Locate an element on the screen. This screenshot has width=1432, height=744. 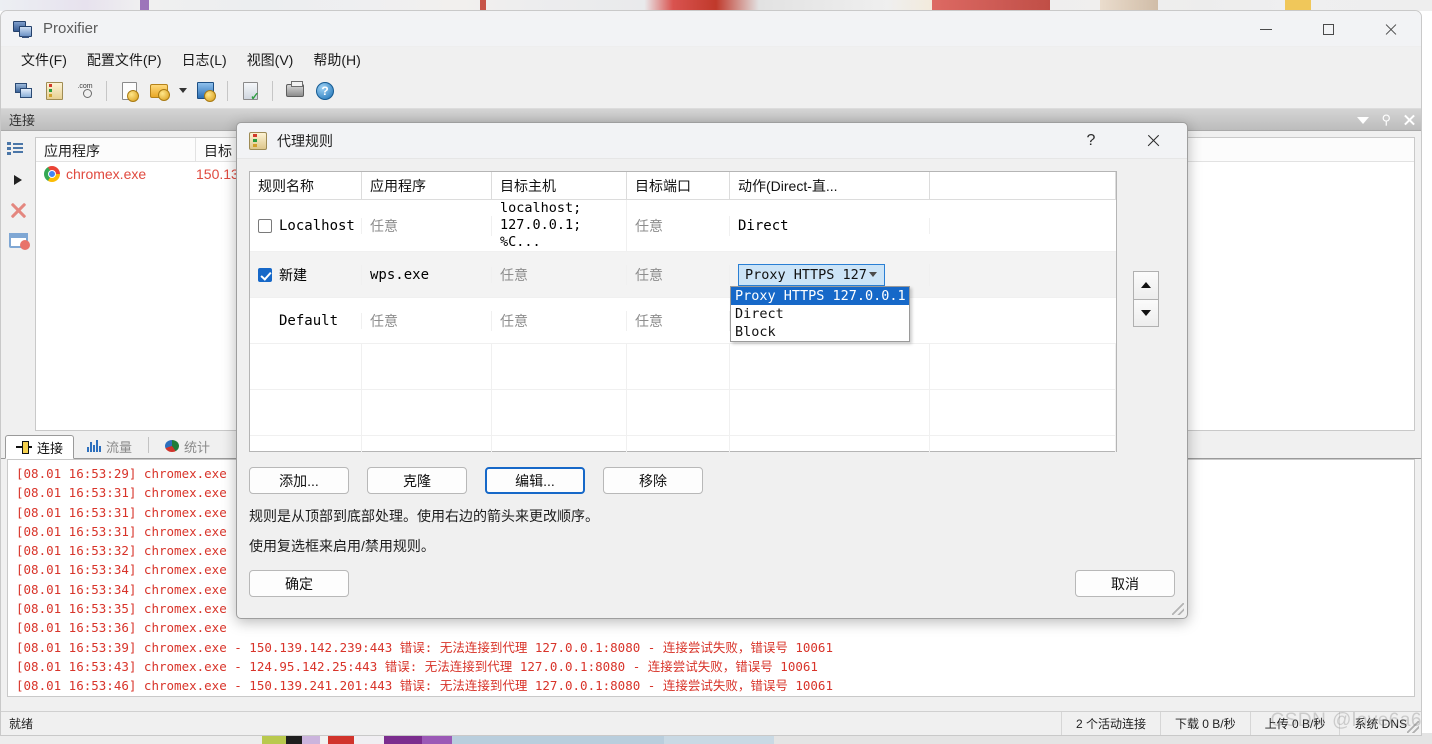
com-search-icon: .com is located at coordinates (84, 91).